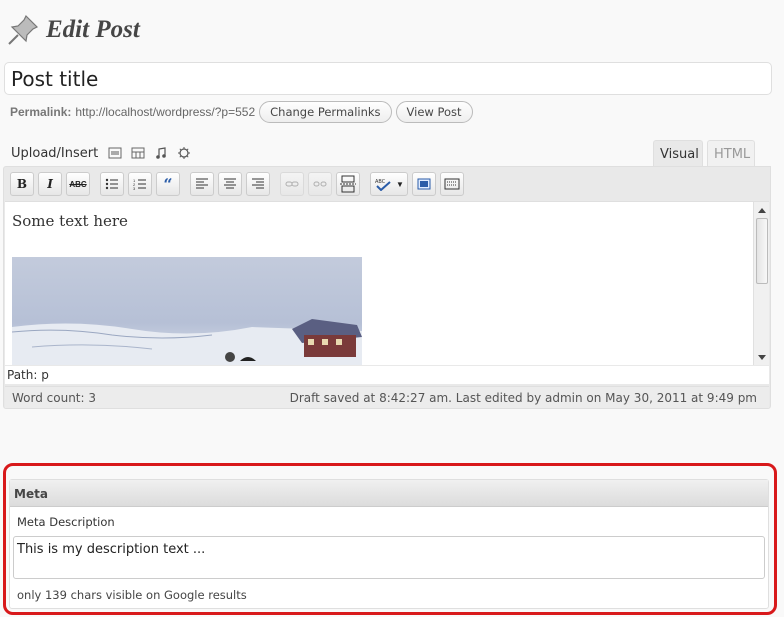 The width and height of the screenshot is (784, 617). I want to click on fullscreen-button, so click(424, 184).